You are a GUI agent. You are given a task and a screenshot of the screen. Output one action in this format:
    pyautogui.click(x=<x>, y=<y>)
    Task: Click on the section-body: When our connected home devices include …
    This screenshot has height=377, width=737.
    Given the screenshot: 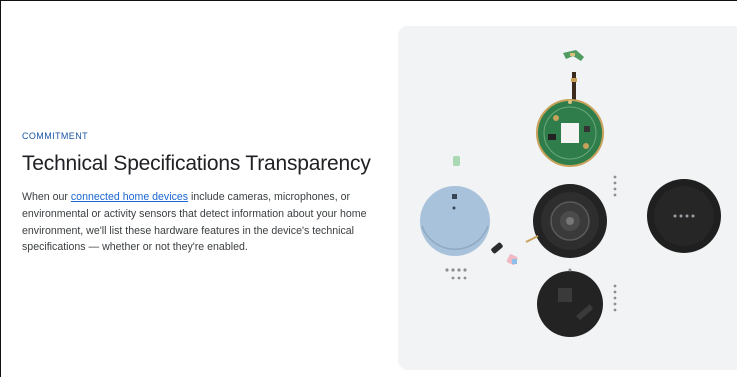 What is the action you would take?
    pyautogui.click(x=197, y=222)
    